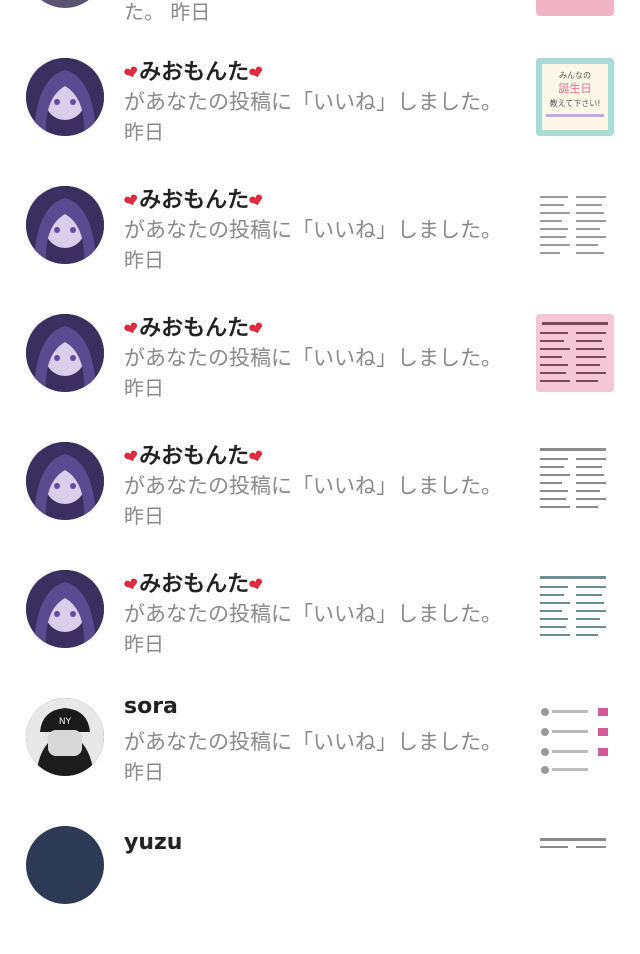 The image size is (640, 954). I want to click on notification-row-2: ❤みおもんた❤ があなたの投稿に「いいね」しました。 昨日, so click(320, 250).